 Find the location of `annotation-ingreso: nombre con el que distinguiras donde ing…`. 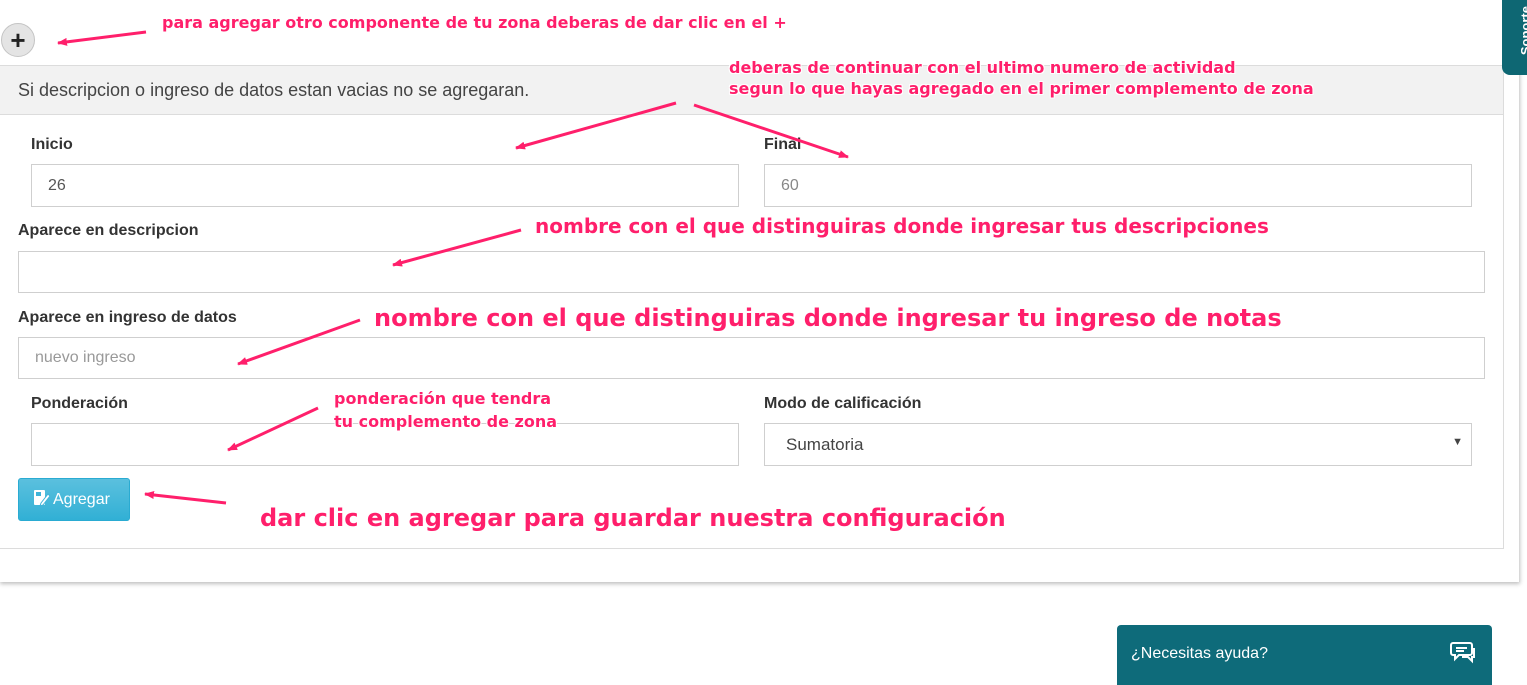

annotation-ingreso: nombre con el que distinguiras donde ing… is located at coordinates (828, 318).